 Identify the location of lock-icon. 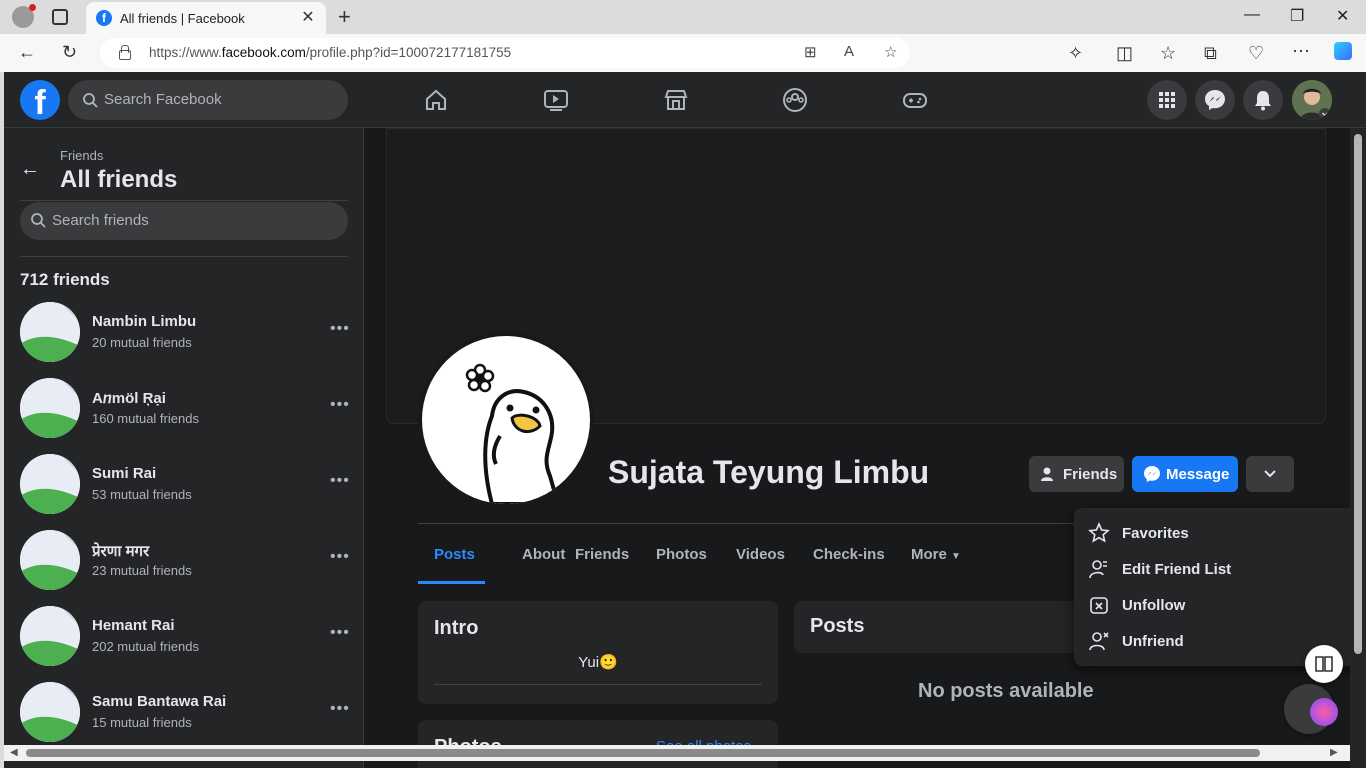
(124, 52).